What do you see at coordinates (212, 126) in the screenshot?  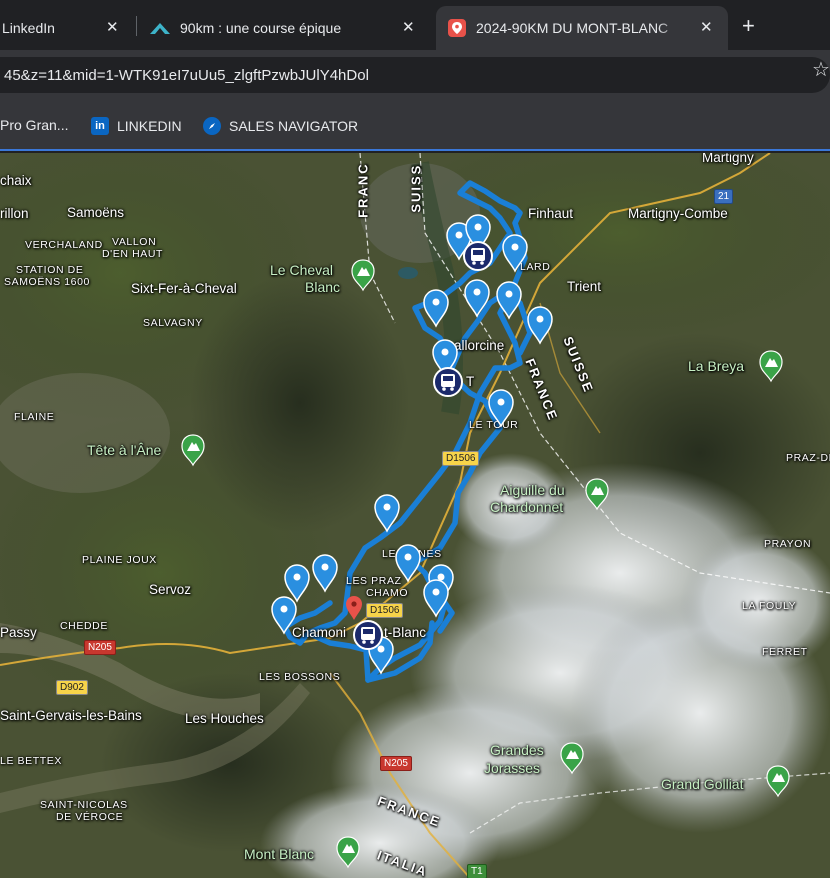 I see `compass-icon` at bounding box center [212, 126].